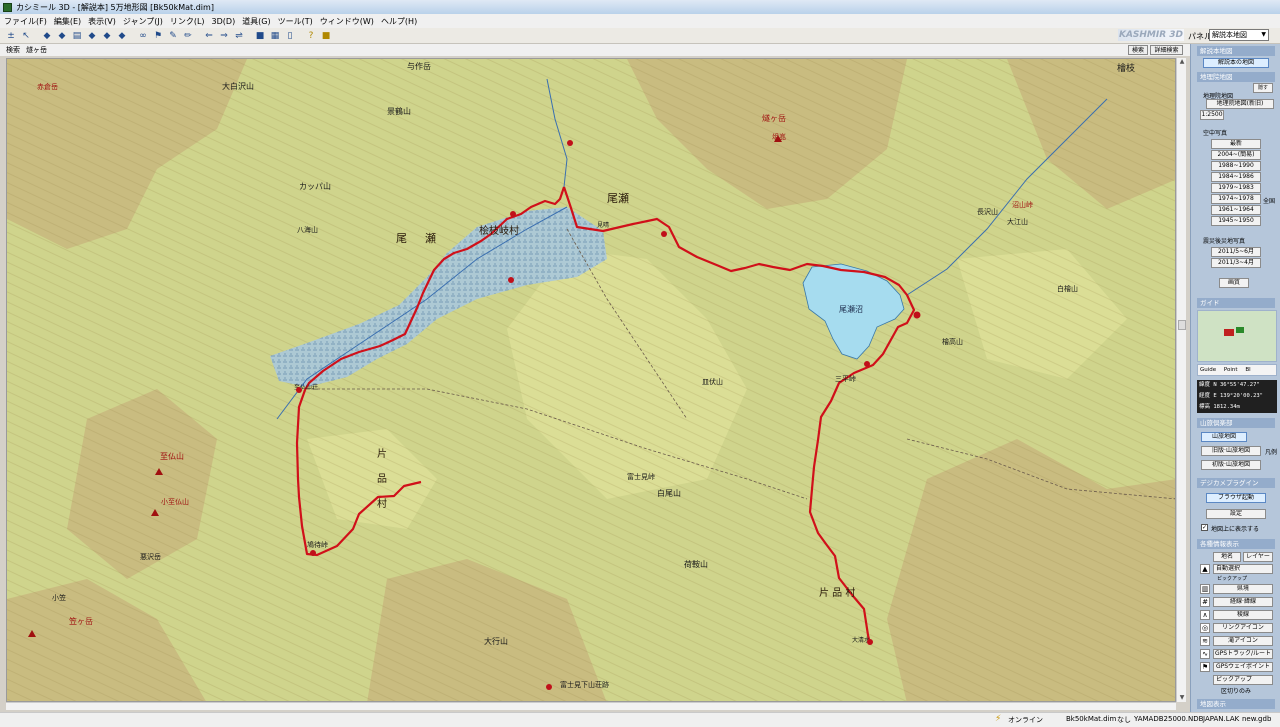 The height and width of the screenshot is (727, 1280). Describe the element at coordinates (1236, 177) in the screenshot. I see `aerial-1984-button: 1984~1986` at that location.